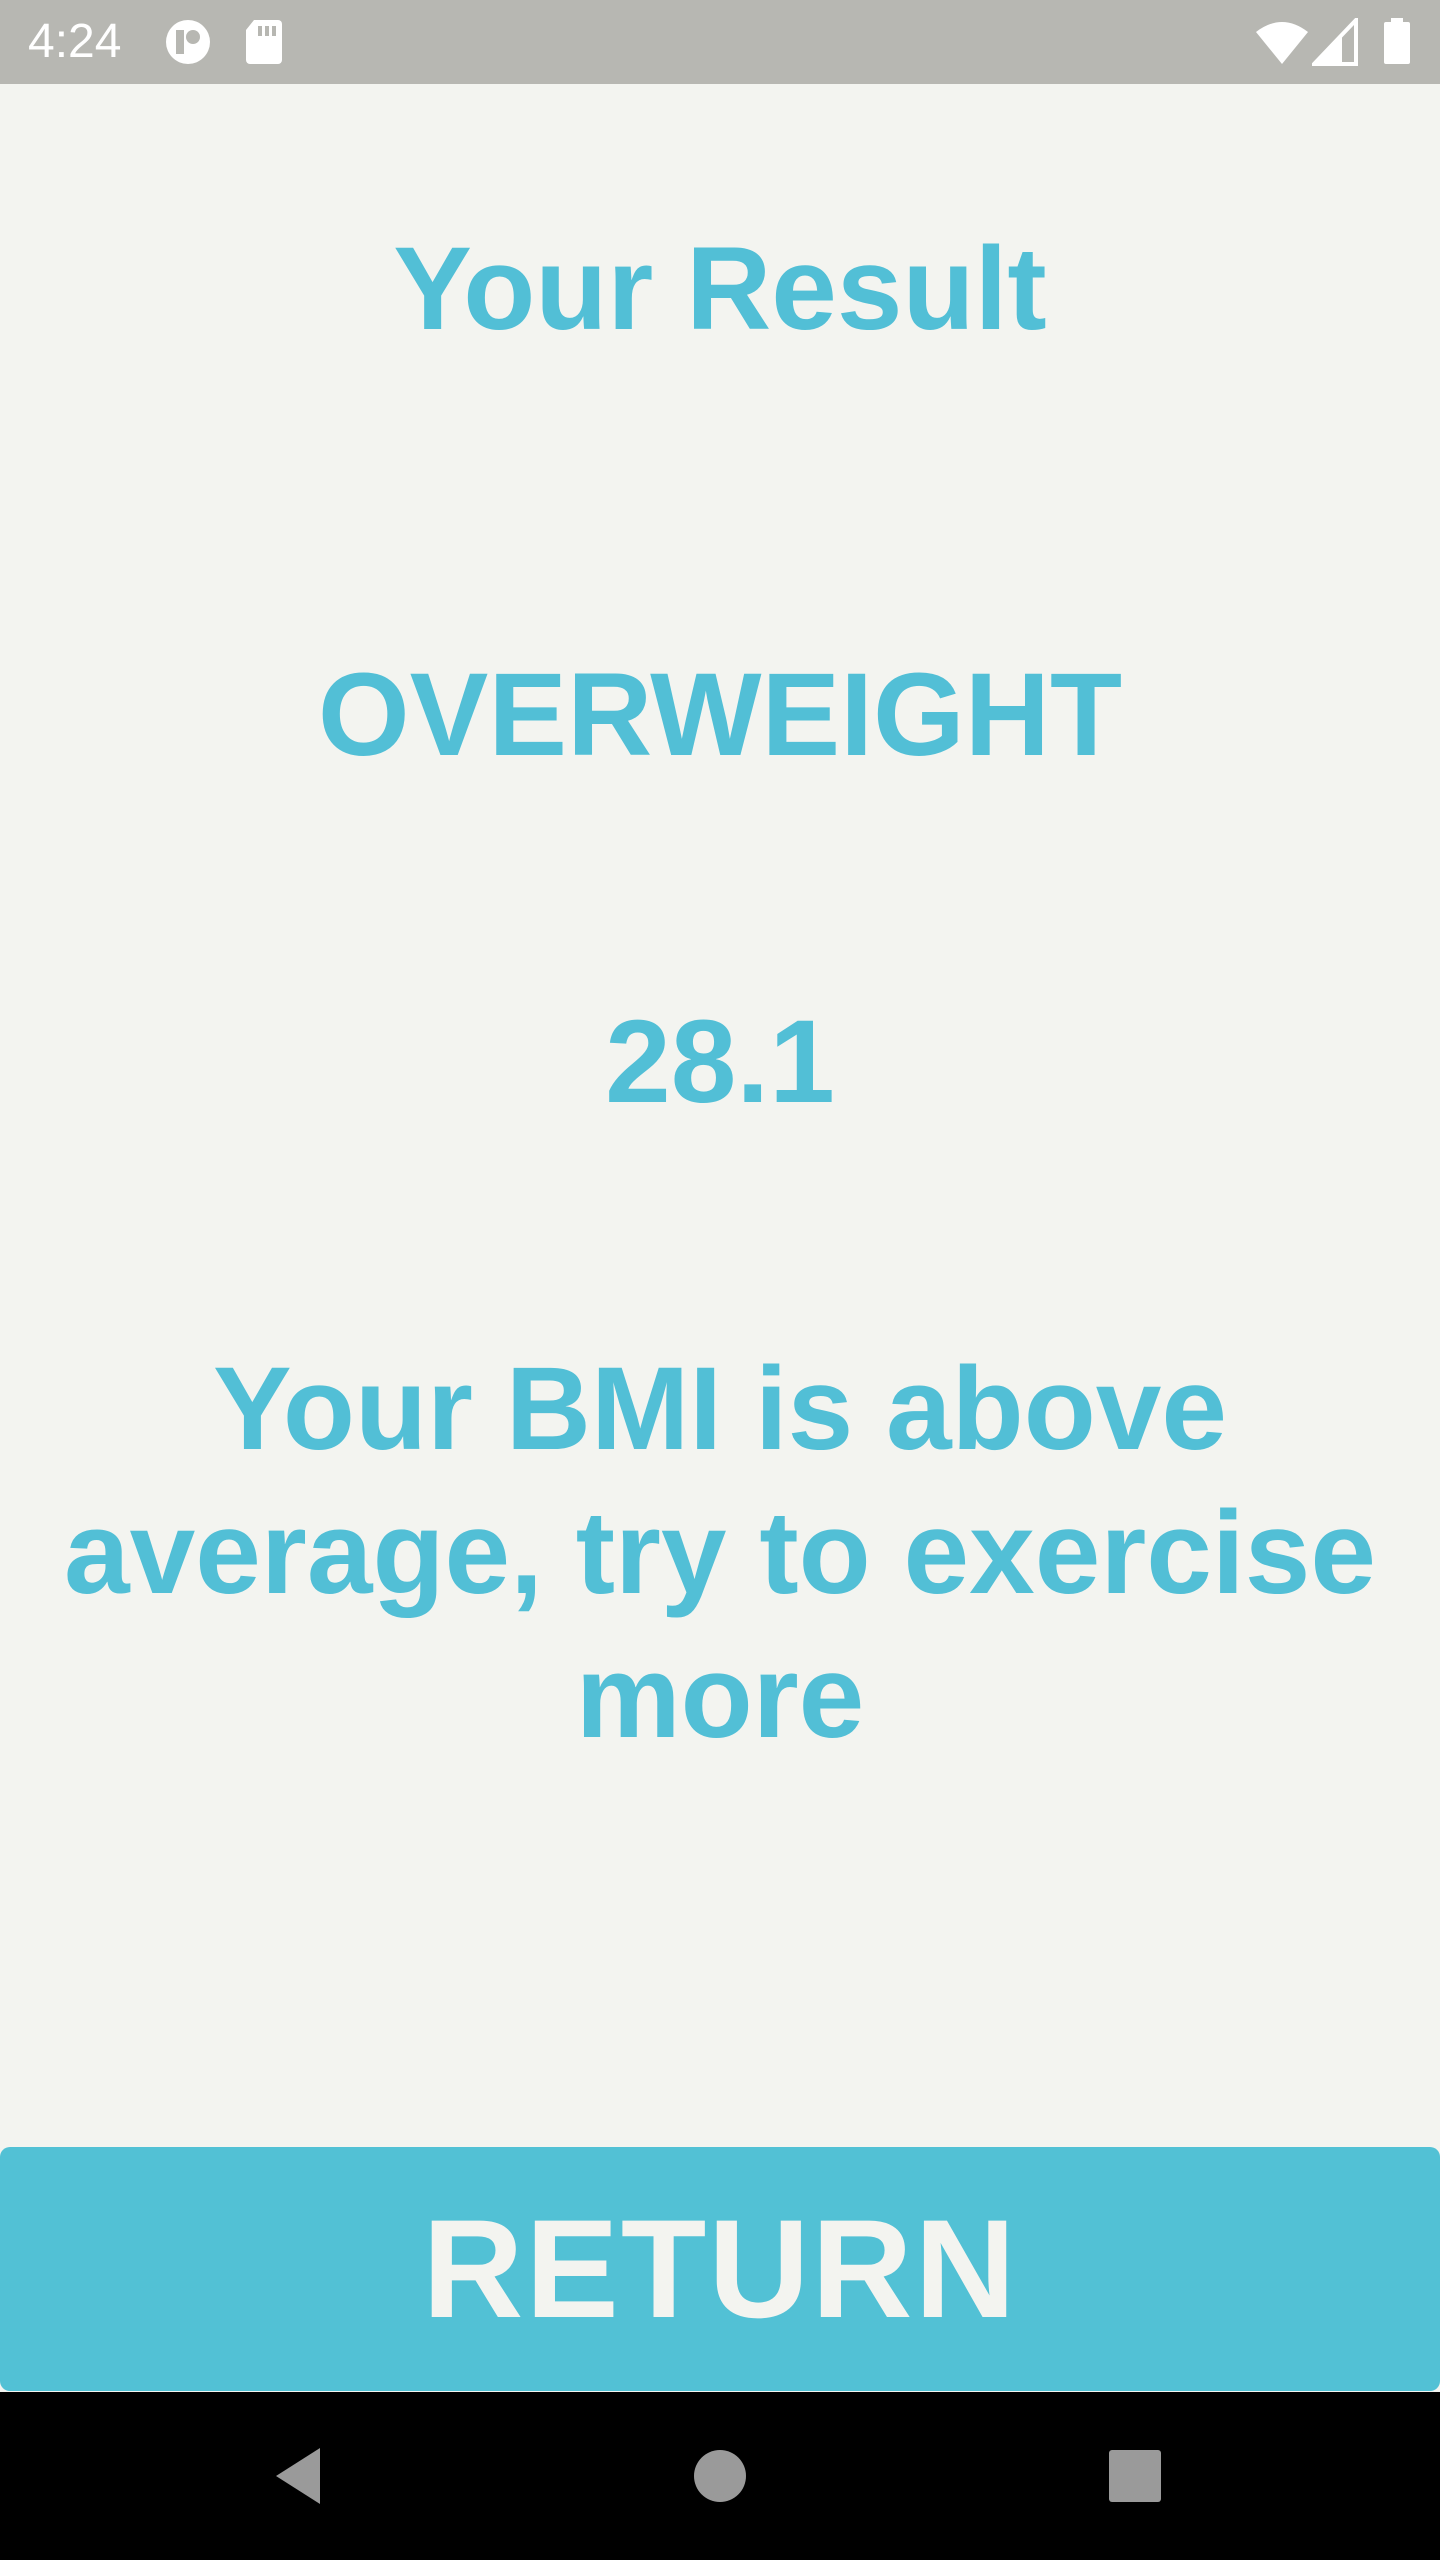 The width and height of the screenshot is (1440, 2560). I want to click on return-button: RETURN, so click(720, 2269).